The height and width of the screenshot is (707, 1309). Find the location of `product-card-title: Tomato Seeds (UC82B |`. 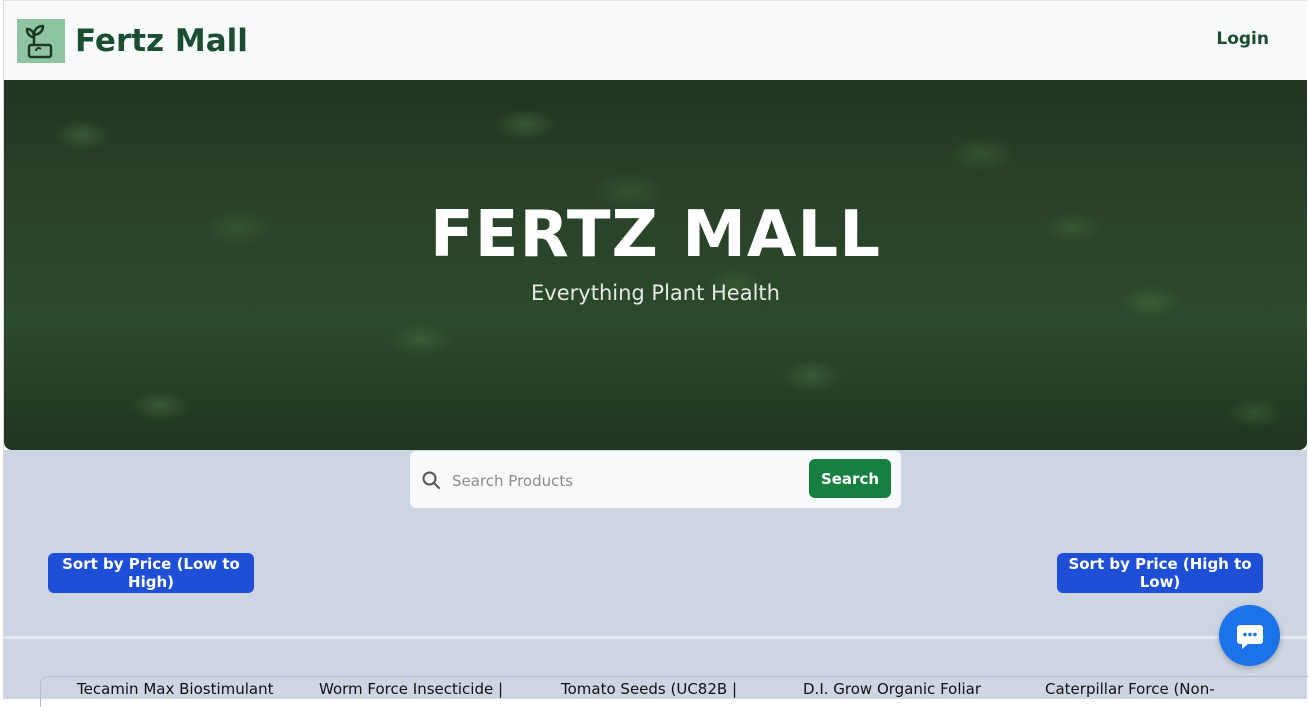

product-card-title: Tomato Seeds (UC82B | is located at coordinates (649, 689).